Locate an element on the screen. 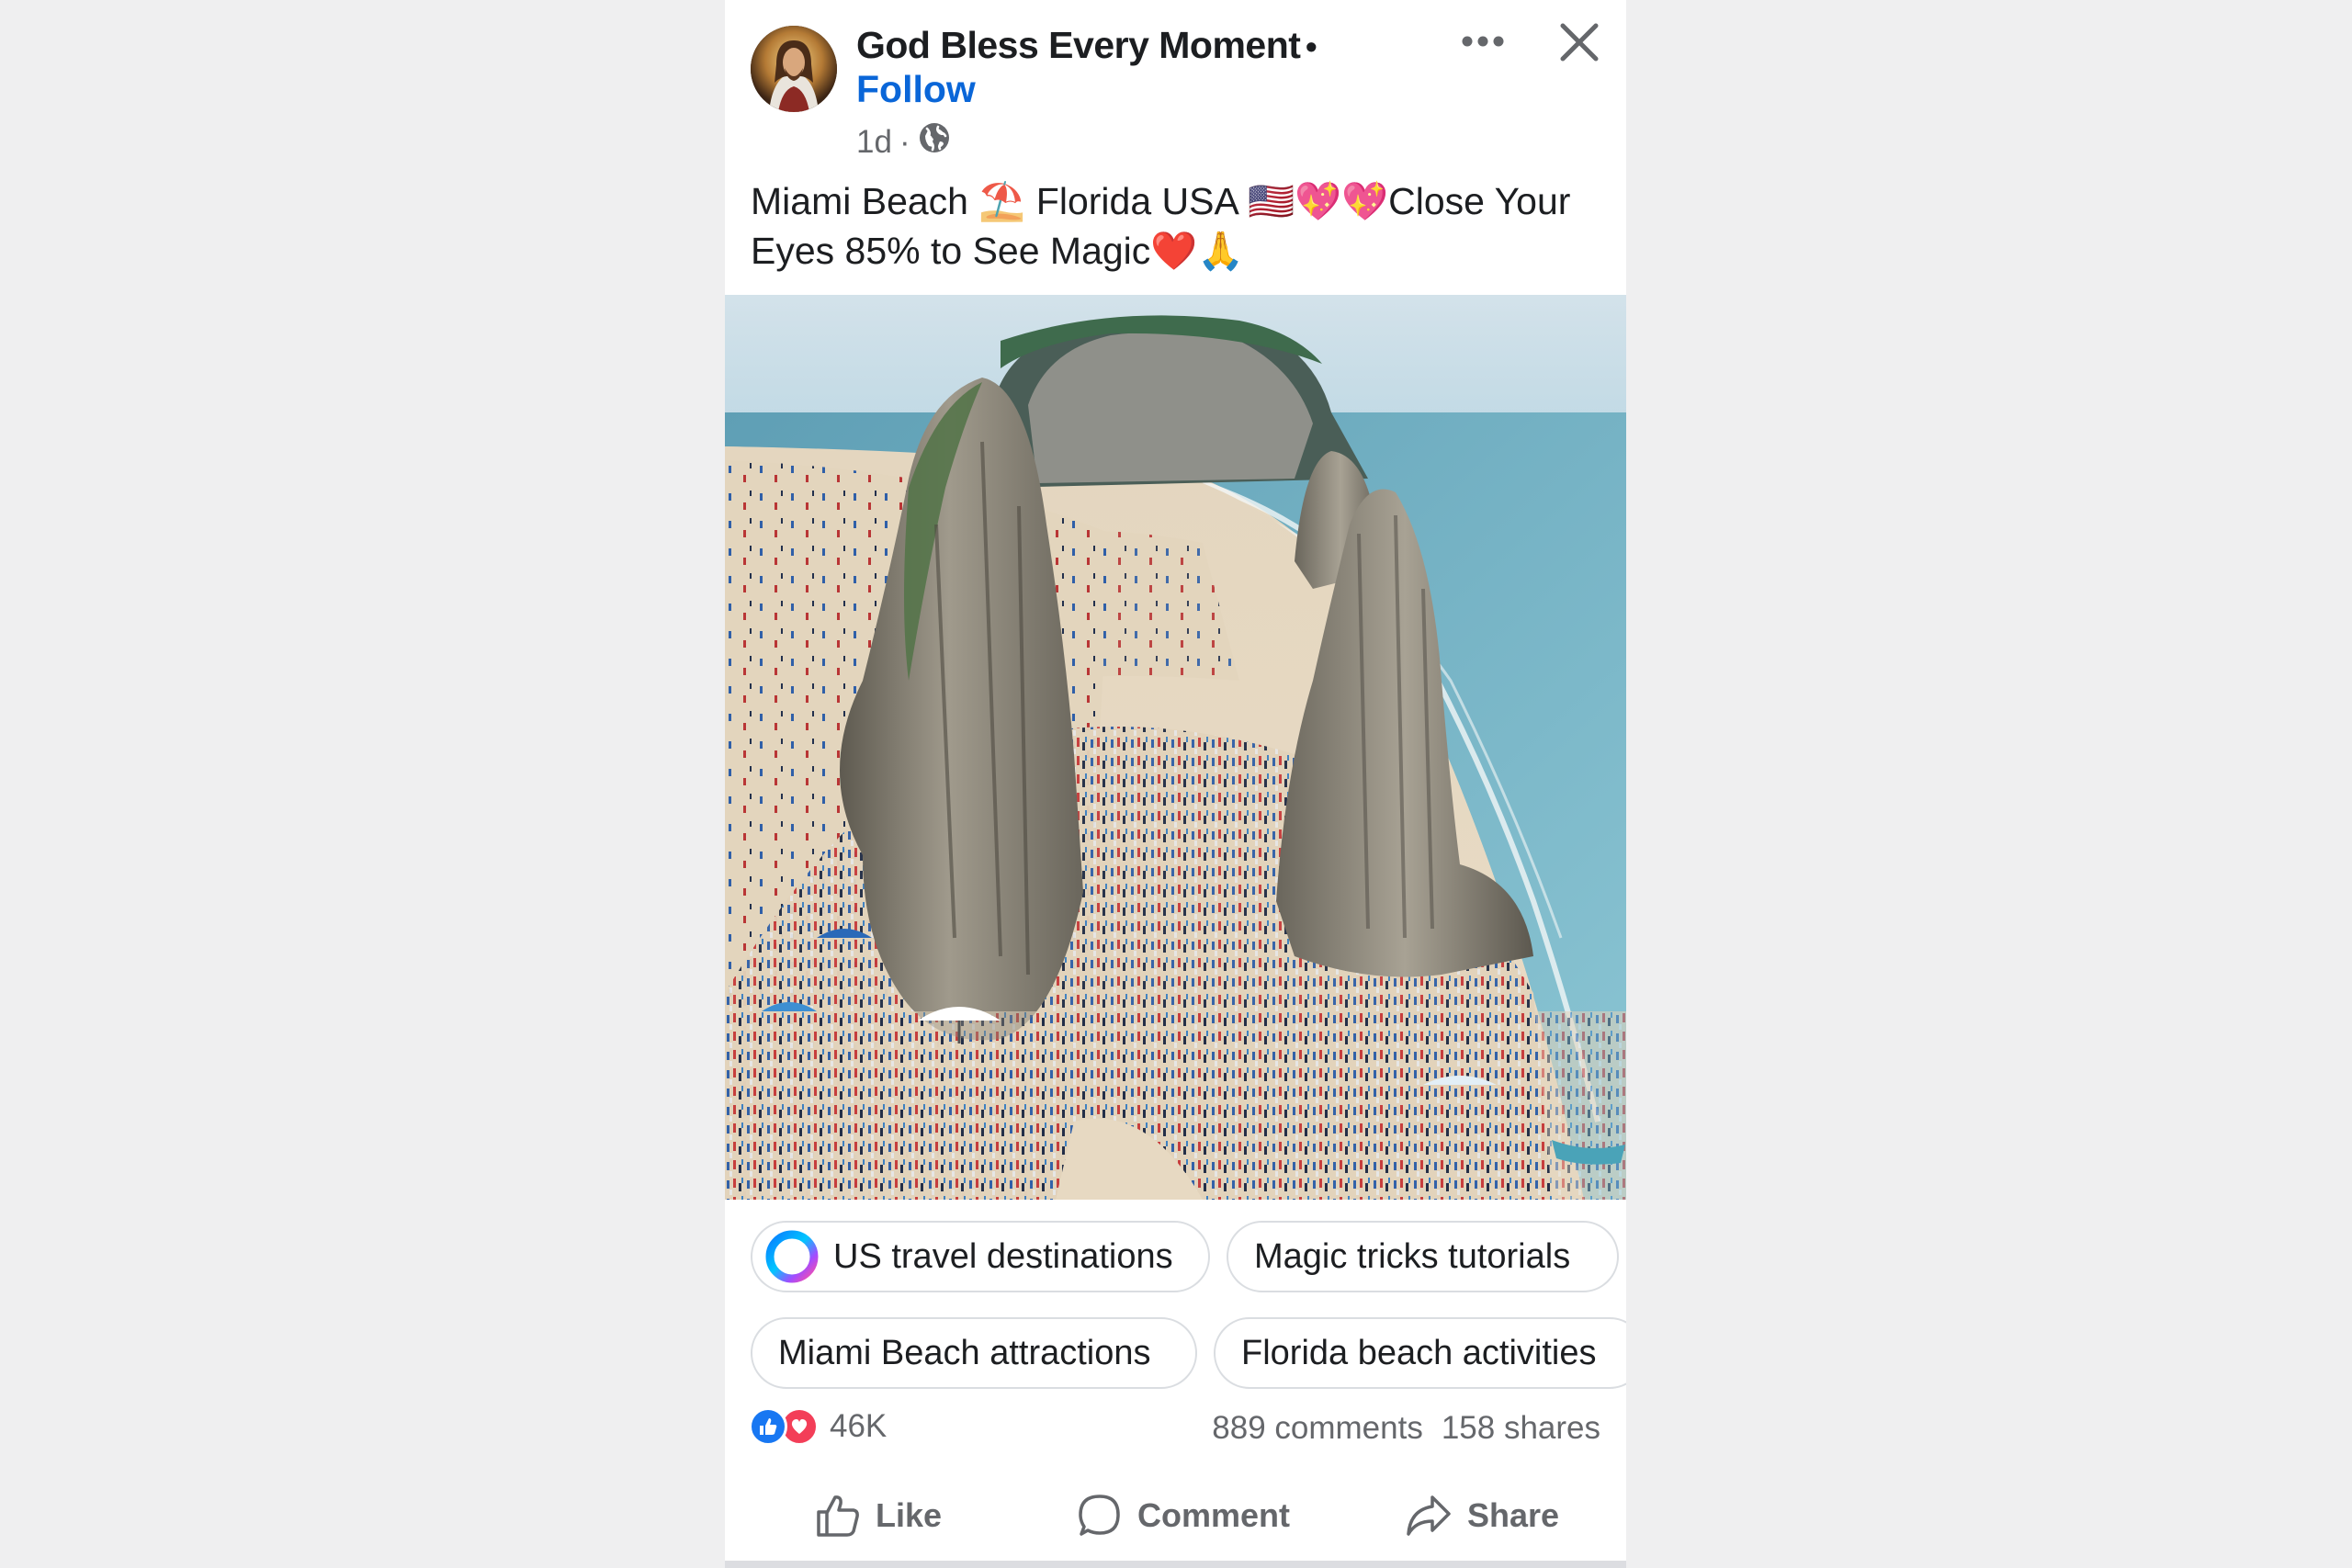 This screenshot has width=2352, height=1568. reactions-summary: 46K is located at coordinates (818, 1427).